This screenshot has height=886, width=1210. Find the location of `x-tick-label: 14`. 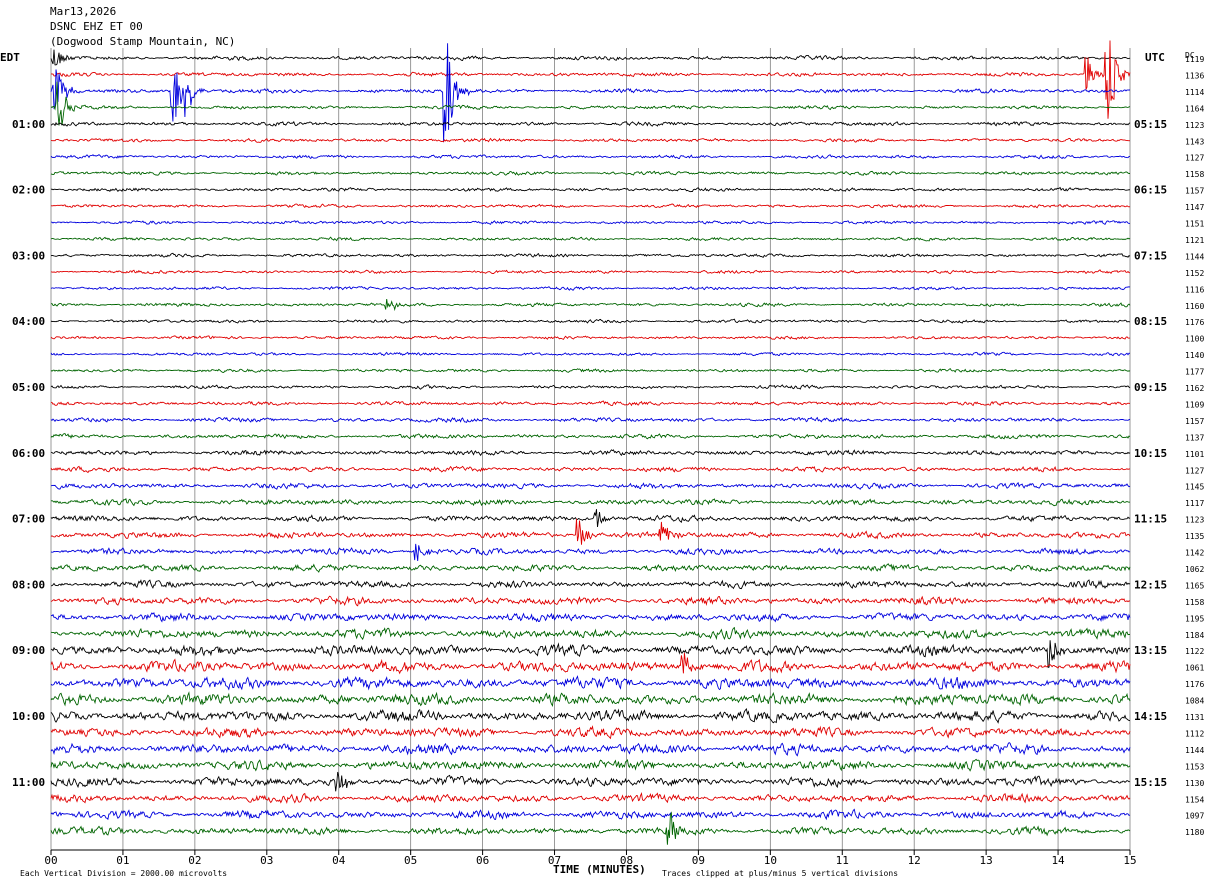

x-tick-label: 14 is located at coordinates (1058, 860).